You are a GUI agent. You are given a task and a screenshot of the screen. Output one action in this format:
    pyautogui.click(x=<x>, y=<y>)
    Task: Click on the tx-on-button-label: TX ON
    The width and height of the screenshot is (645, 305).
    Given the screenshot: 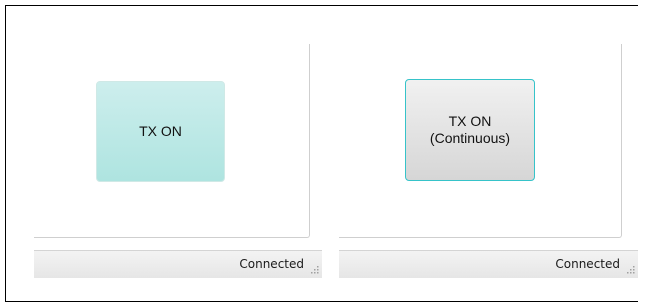 What is the action you would take?
    pyautogui.click(x=160, y=131)
    